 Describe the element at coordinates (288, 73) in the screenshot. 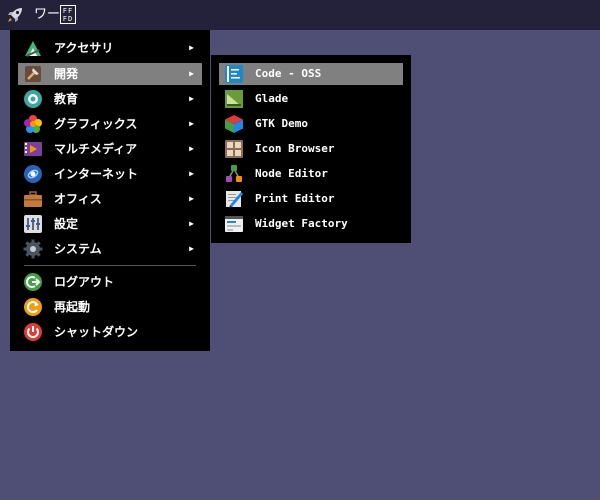

I see `submenu-item-label: Code - OSS` at that location.